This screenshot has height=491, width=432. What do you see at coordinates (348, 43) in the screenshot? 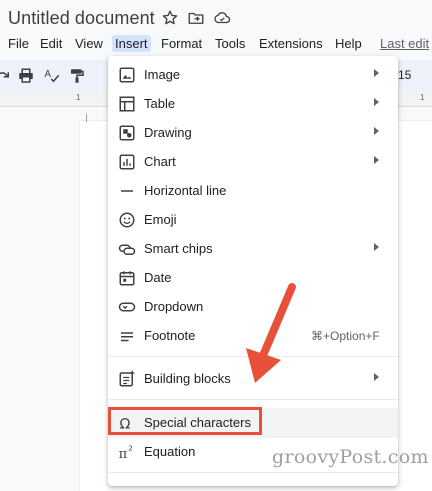
I see `menu-help: Help` at bounding box center [348, 43].